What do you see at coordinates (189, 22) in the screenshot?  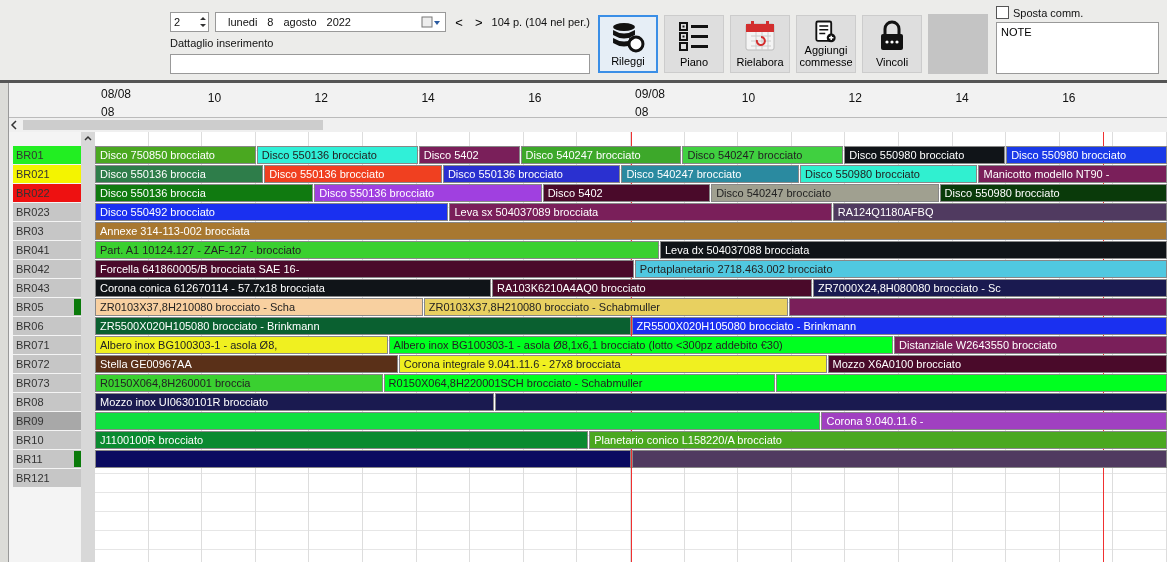 I see `number-spinner: 2` at bounding box center [189, 22].